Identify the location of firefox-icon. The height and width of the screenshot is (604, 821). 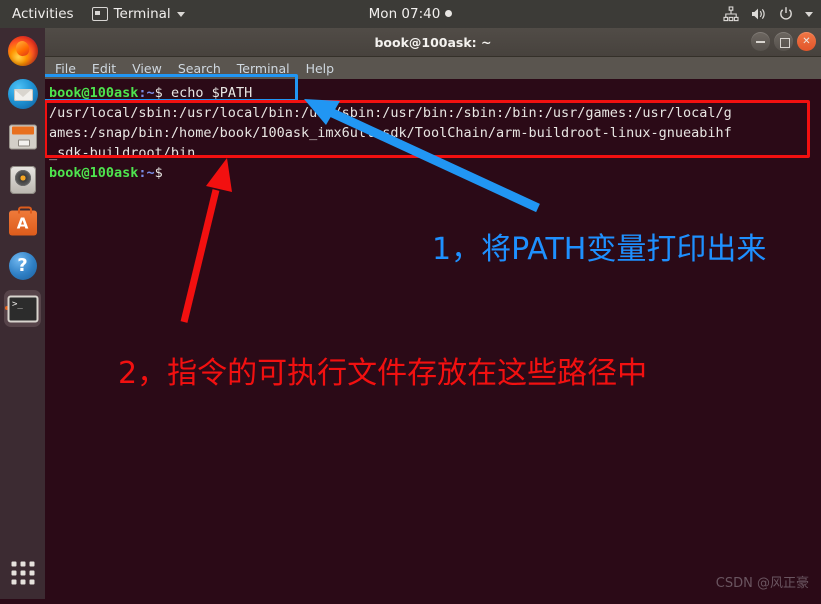
(22, 50).